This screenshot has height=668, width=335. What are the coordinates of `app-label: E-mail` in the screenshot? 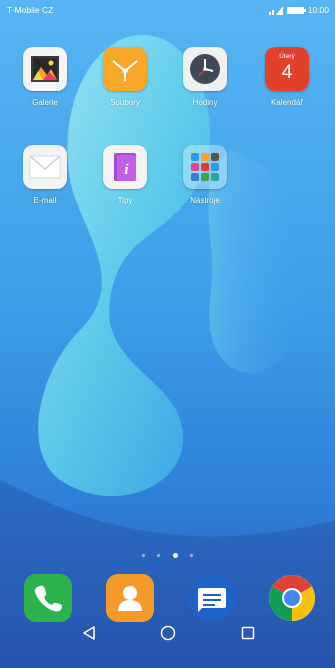 It's located at (45, 200).